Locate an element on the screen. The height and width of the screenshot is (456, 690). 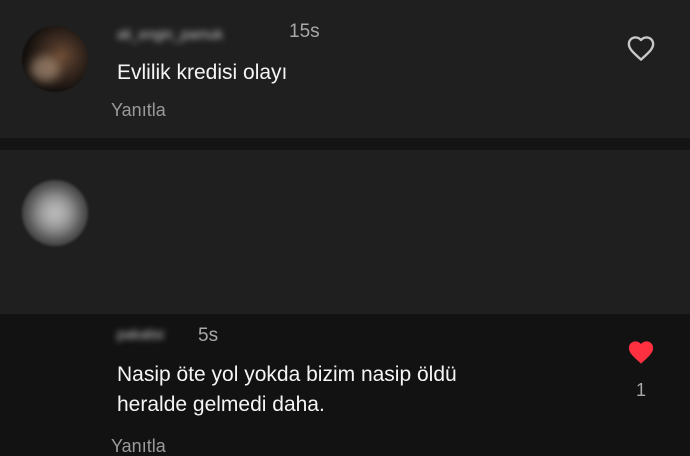
comment-text-line: heralde gelmedi daha. is located at coordinates (221, 404).